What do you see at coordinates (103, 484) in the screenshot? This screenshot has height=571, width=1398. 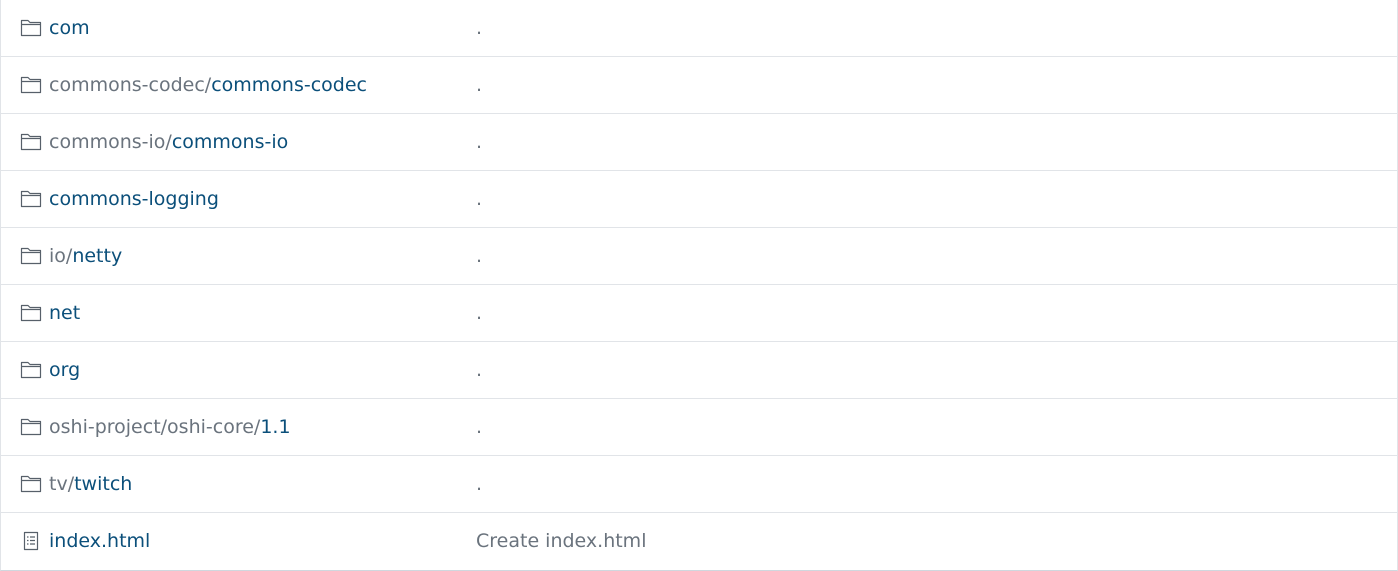 I see `path-name: twitch` at bounding box center [103, 484].